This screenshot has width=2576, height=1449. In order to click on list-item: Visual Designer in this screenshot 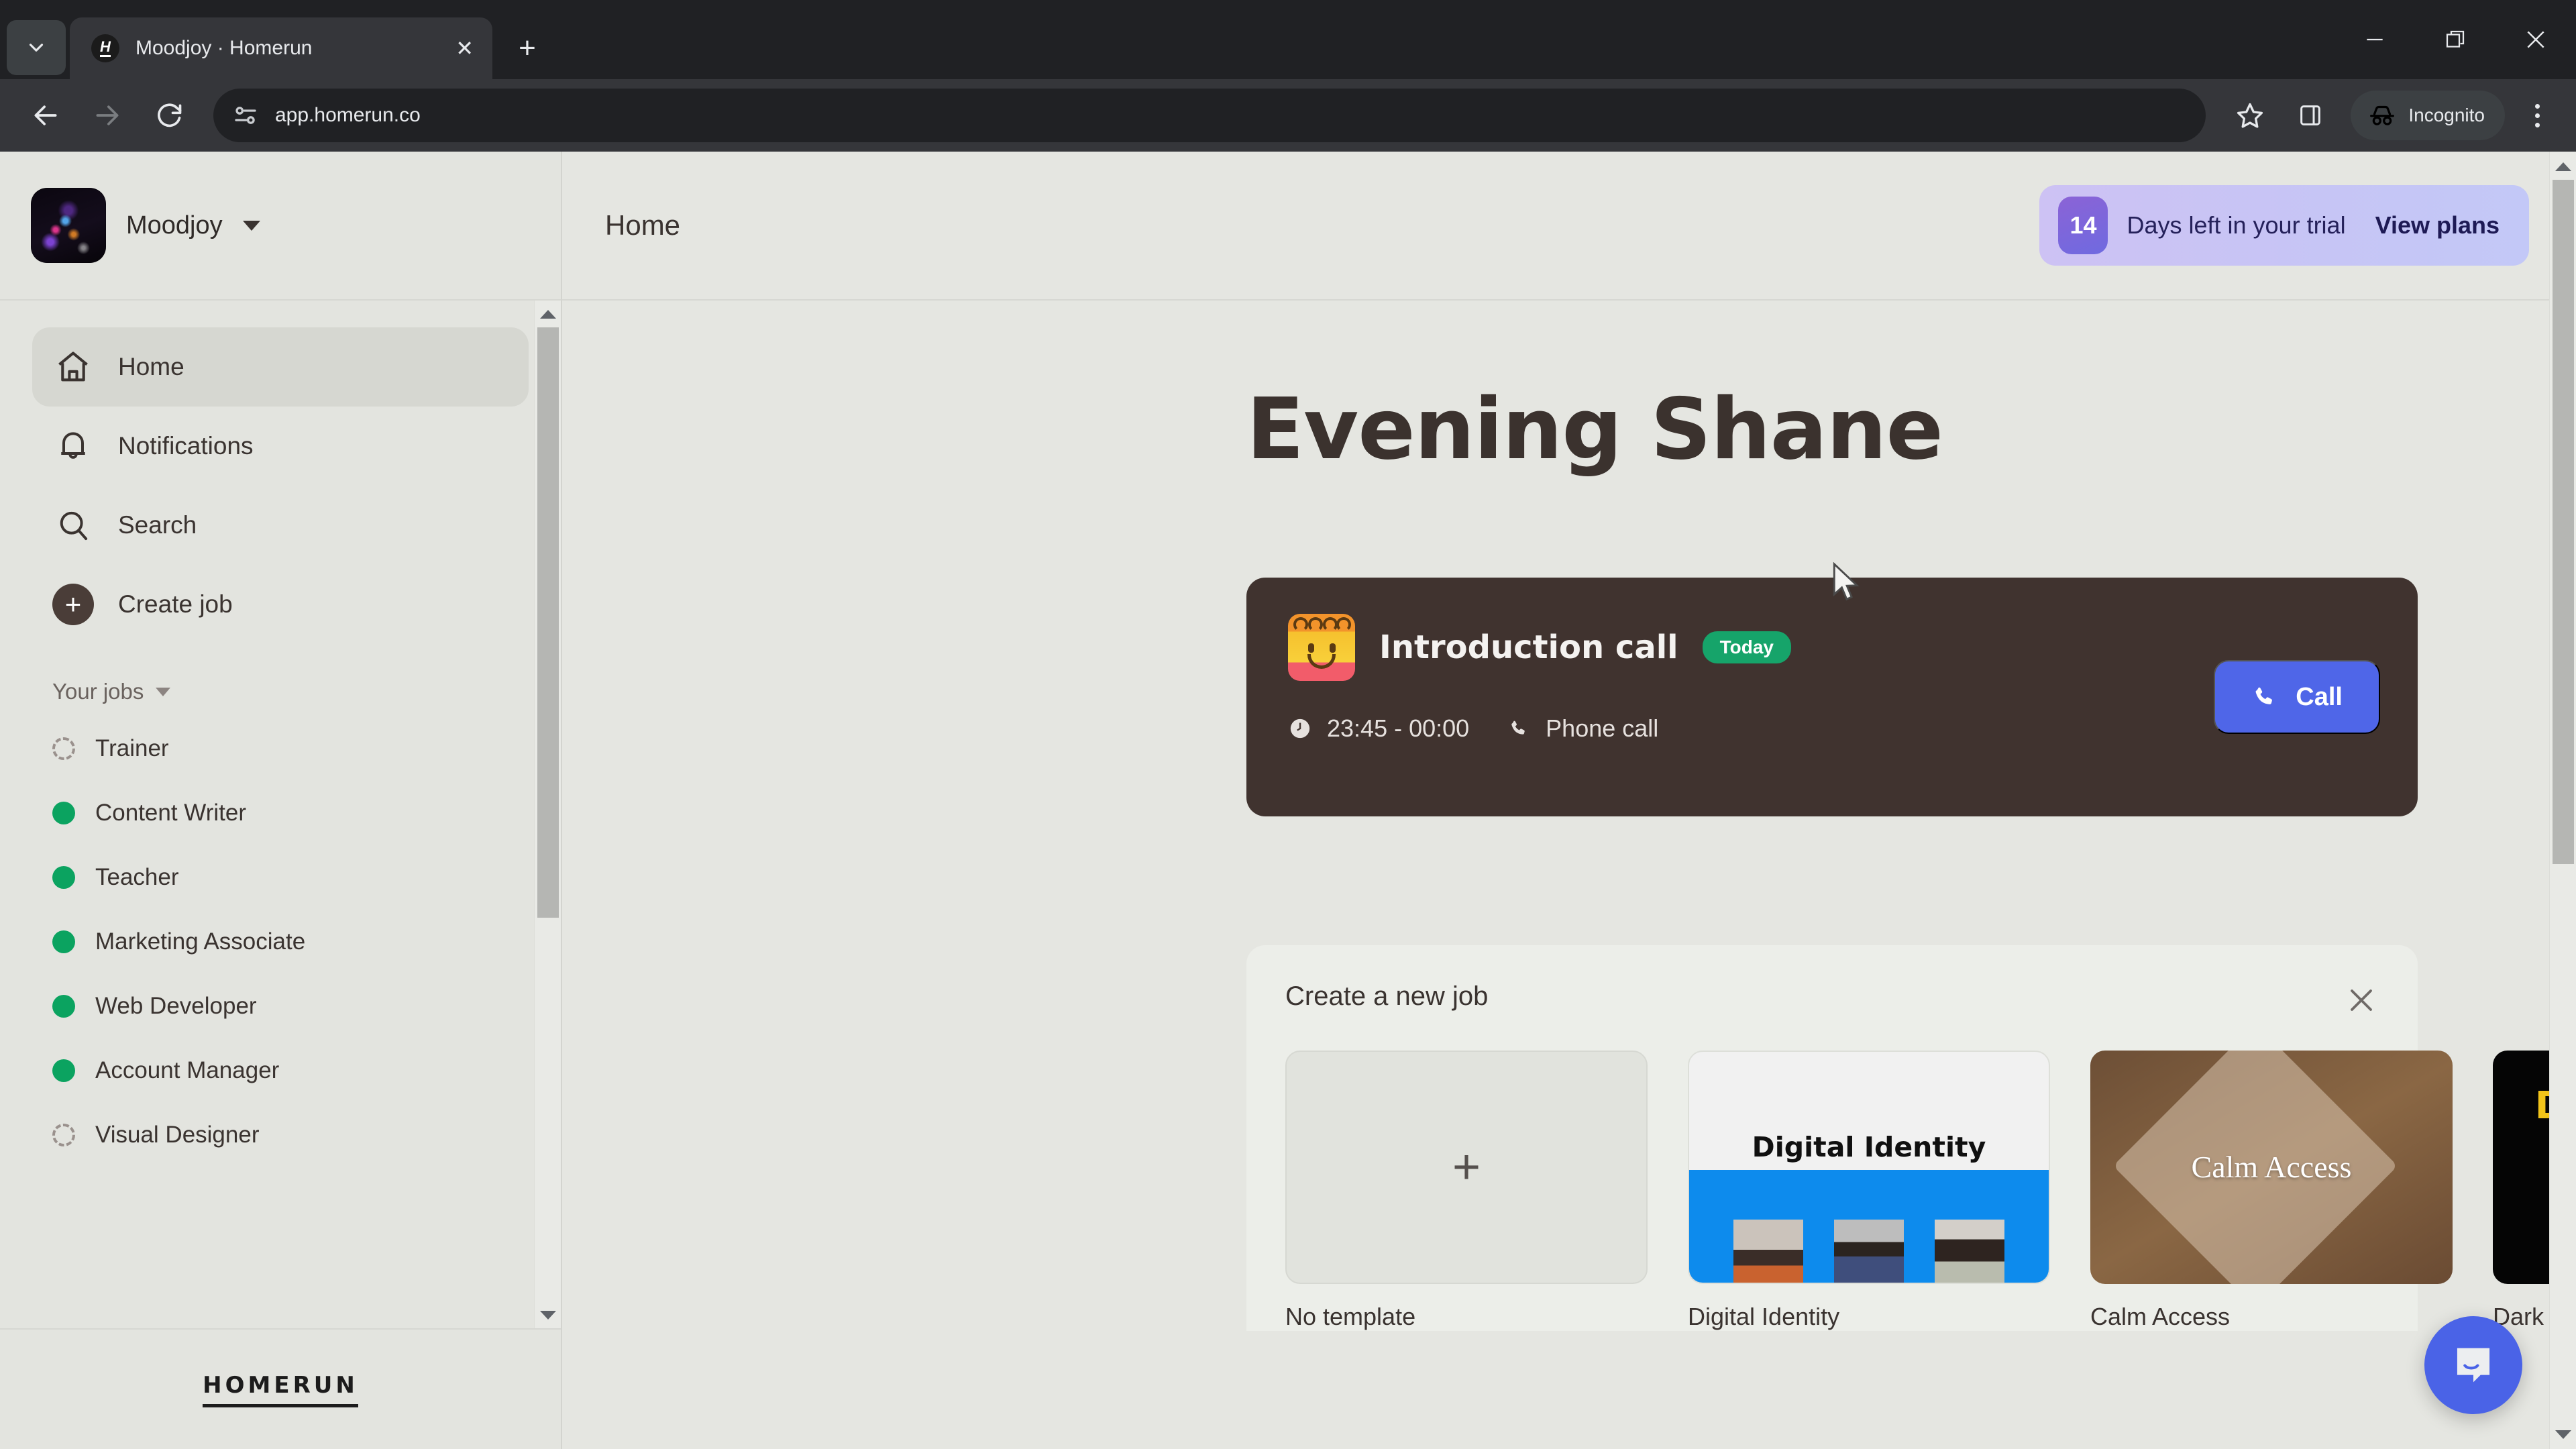, I will do `click(280, 1135)`.